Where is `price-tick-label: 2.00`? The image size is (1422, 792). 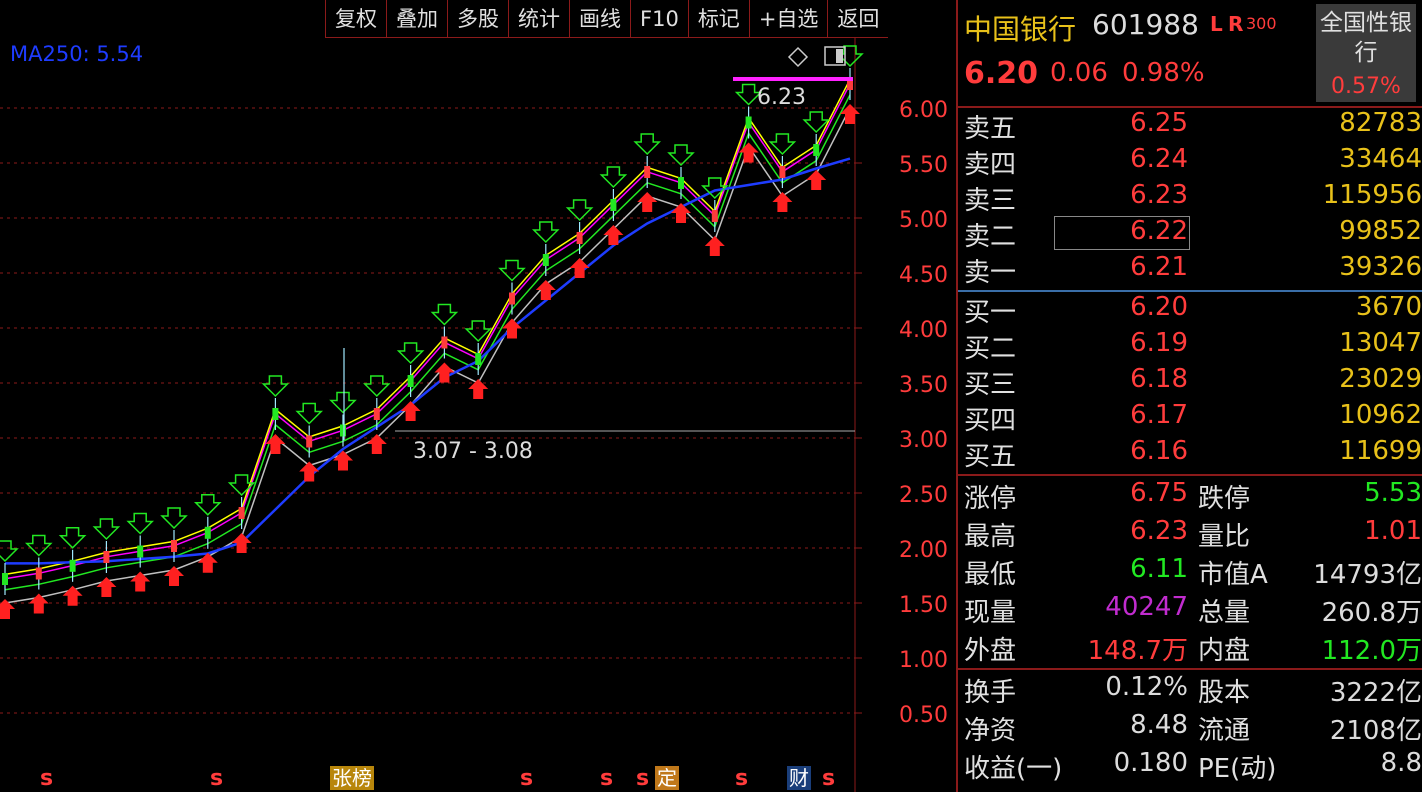 price-tick-label: 2.00 is located at coordinates (923, 550).